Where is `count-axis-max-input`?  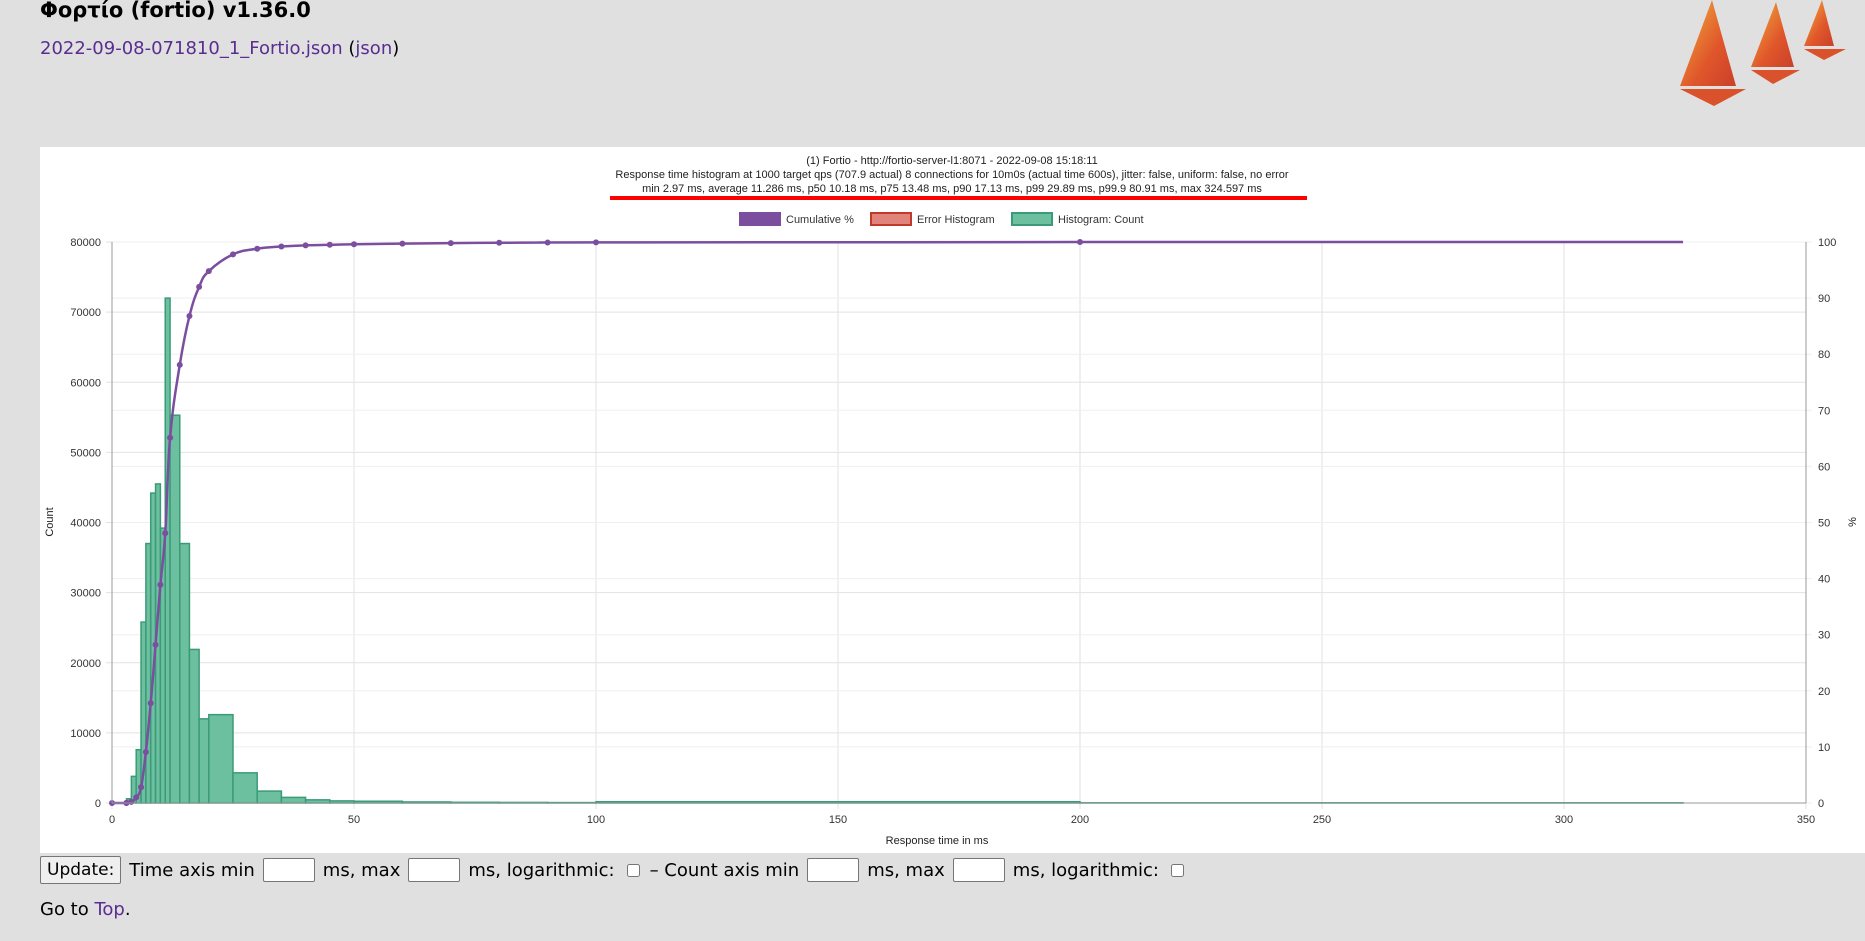
count-axis-max-input is located at coordinates (978, 870).